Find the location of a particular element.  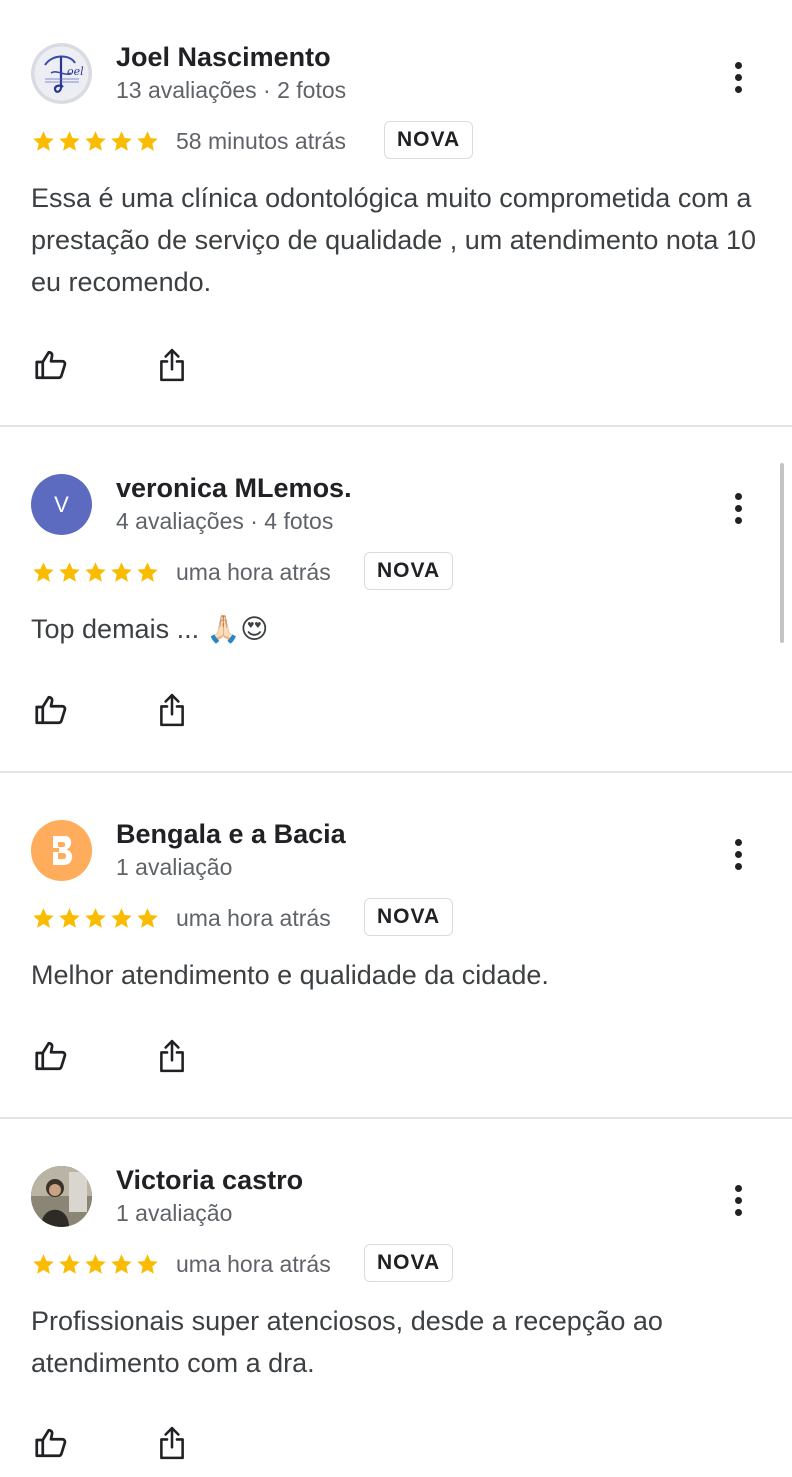

reviewer-name: Joel Nascimento is located at coordinates (223, 57).